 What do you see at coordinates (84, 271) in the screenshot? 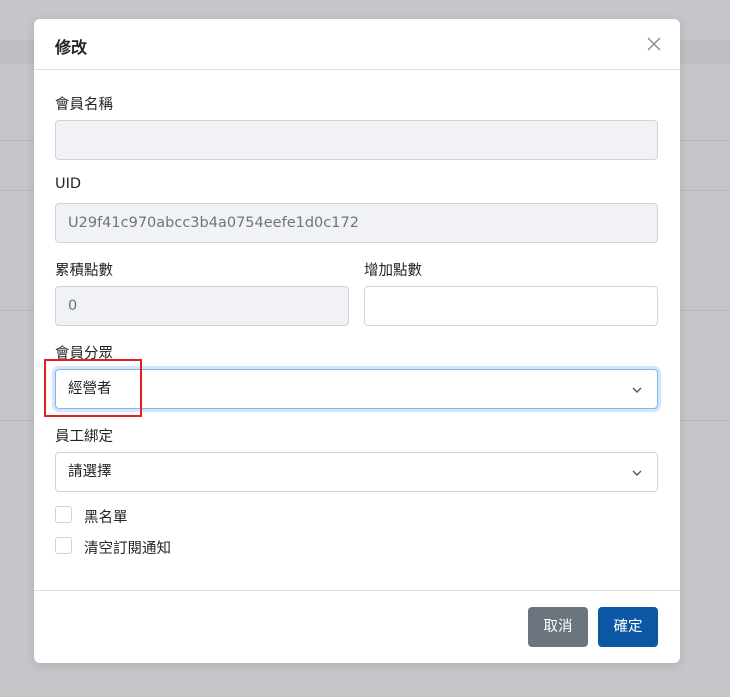
I see `accumulated-points-label: 累積點數` at bounding box center [84, 271].